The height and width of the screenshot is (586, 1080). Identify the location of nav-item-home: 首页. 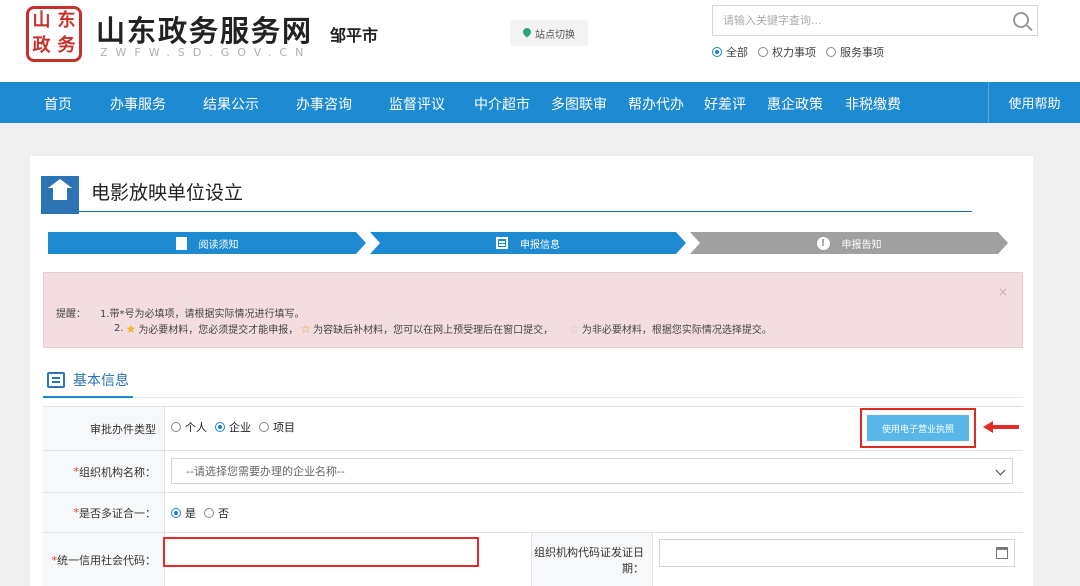
(58, 104).